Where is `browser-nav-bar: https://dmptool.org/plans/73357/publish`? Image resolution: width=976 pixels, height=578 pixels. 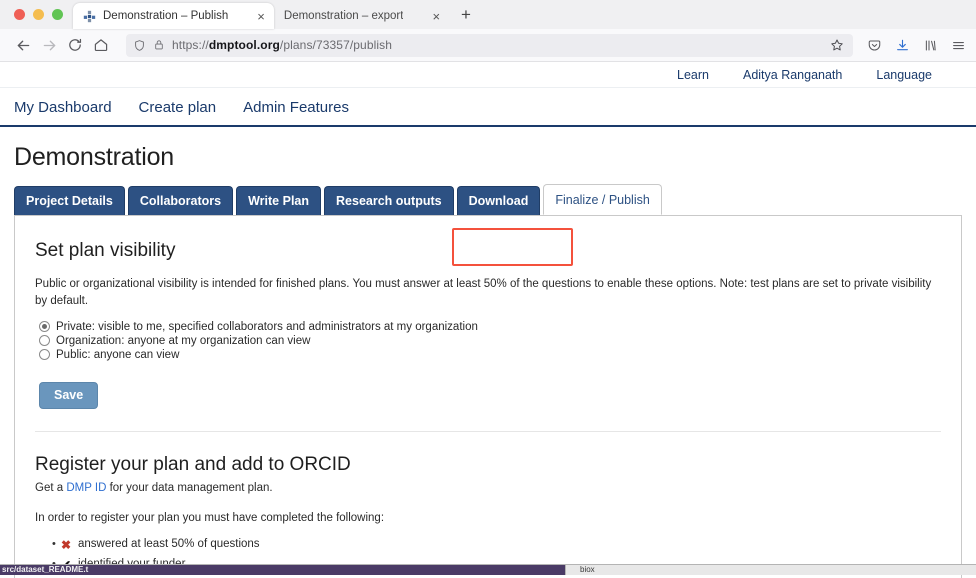
browser-nav-bar: https://dmptool.org/plans/73357/publish is located at coordinates (488, 45).